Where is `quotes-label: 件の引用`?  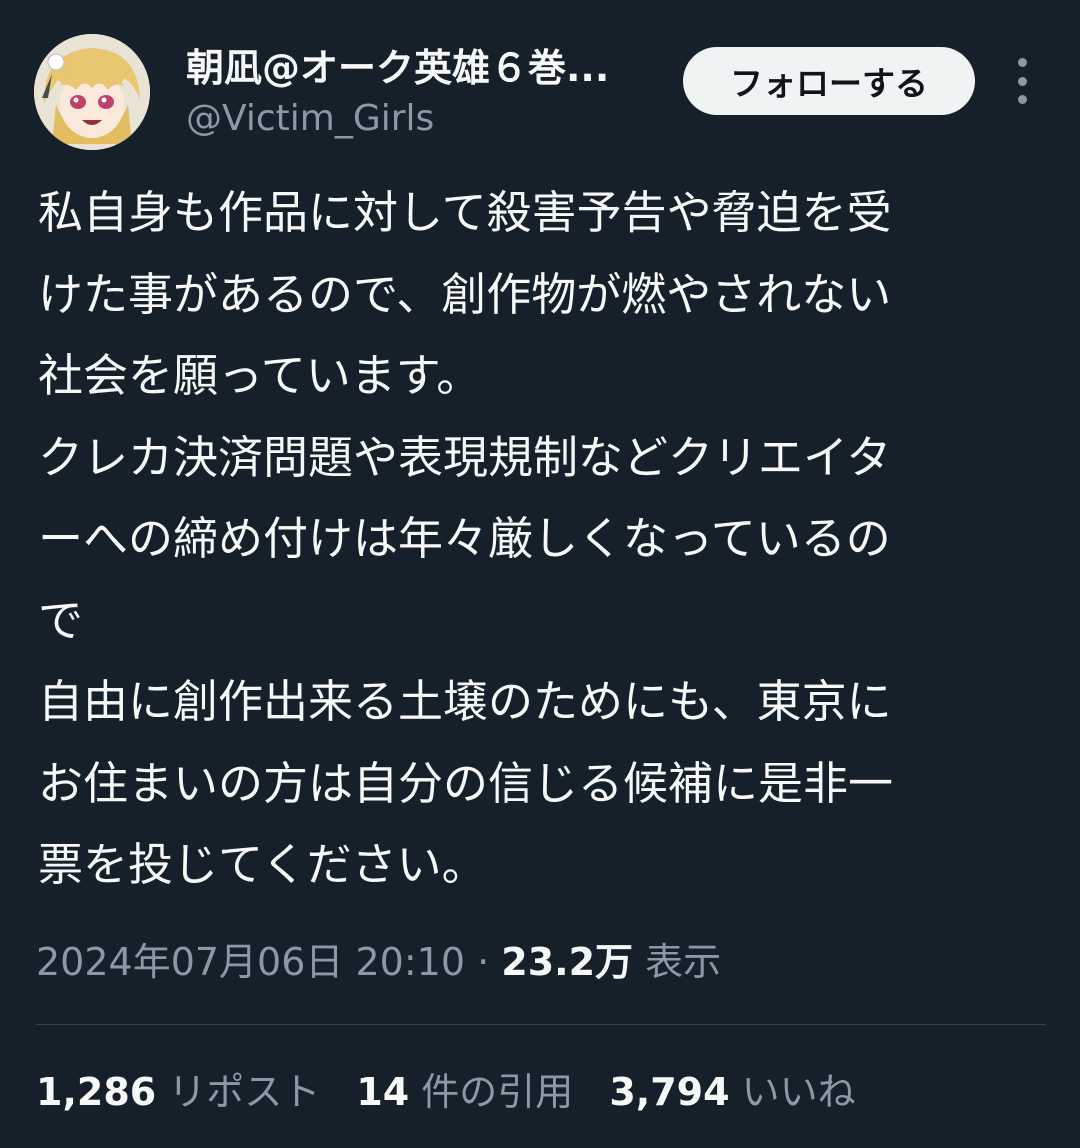
quotes-label: 件の引用 is located at coordinates (497, 1092).